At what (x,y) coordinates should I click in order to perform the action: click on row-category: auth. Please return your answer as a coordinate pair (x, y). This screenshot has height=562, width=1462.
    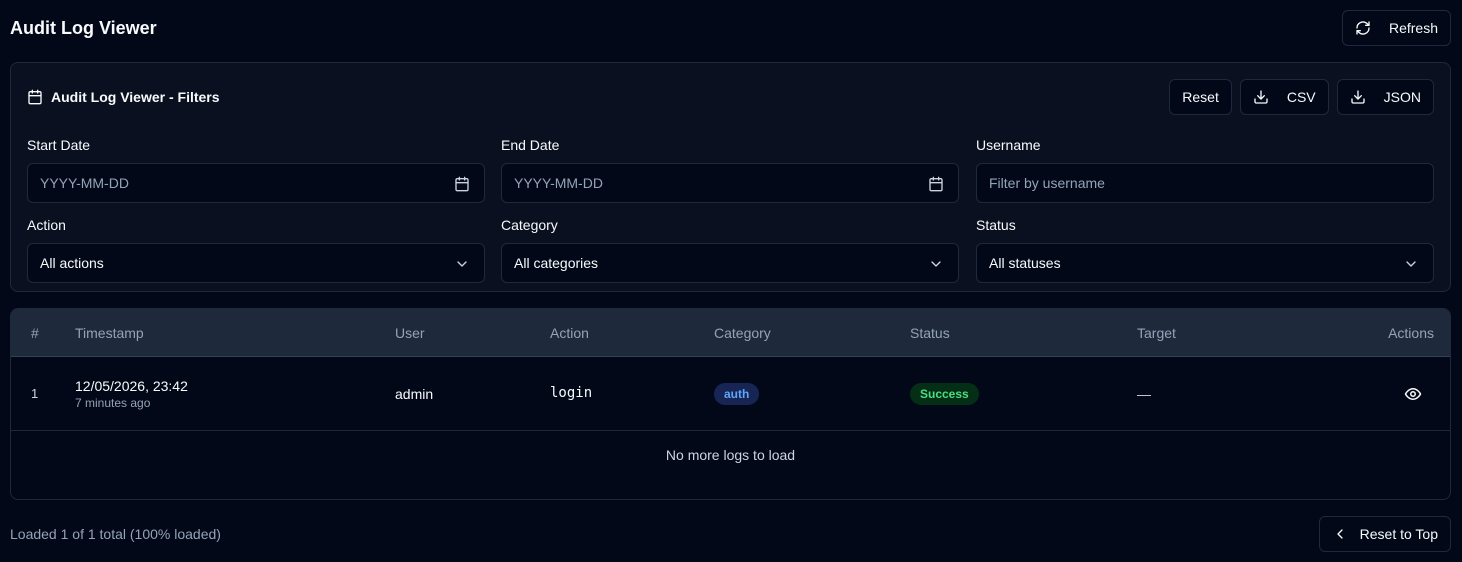
    Looking at the image, I should click on (737, 394).